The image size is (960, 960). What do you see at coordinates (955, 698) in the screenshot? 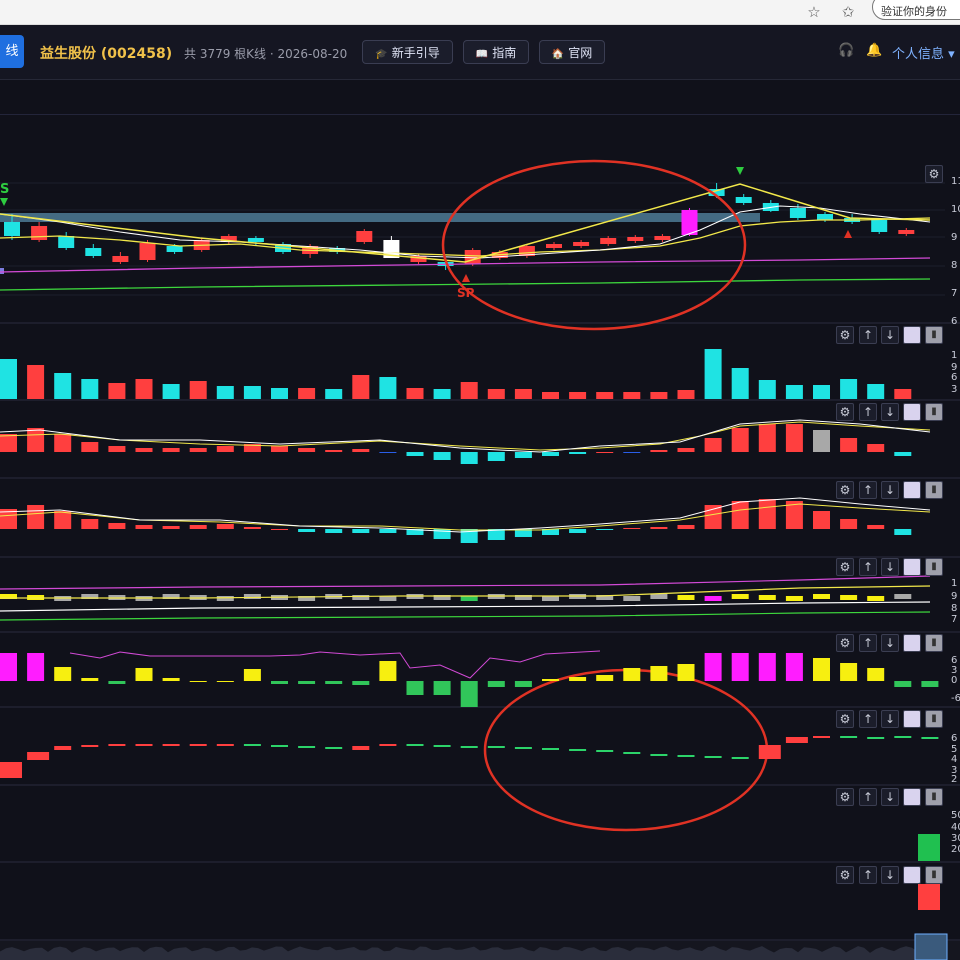
I see `momentum-axis-label: -6` at bounding box center [955, 698].